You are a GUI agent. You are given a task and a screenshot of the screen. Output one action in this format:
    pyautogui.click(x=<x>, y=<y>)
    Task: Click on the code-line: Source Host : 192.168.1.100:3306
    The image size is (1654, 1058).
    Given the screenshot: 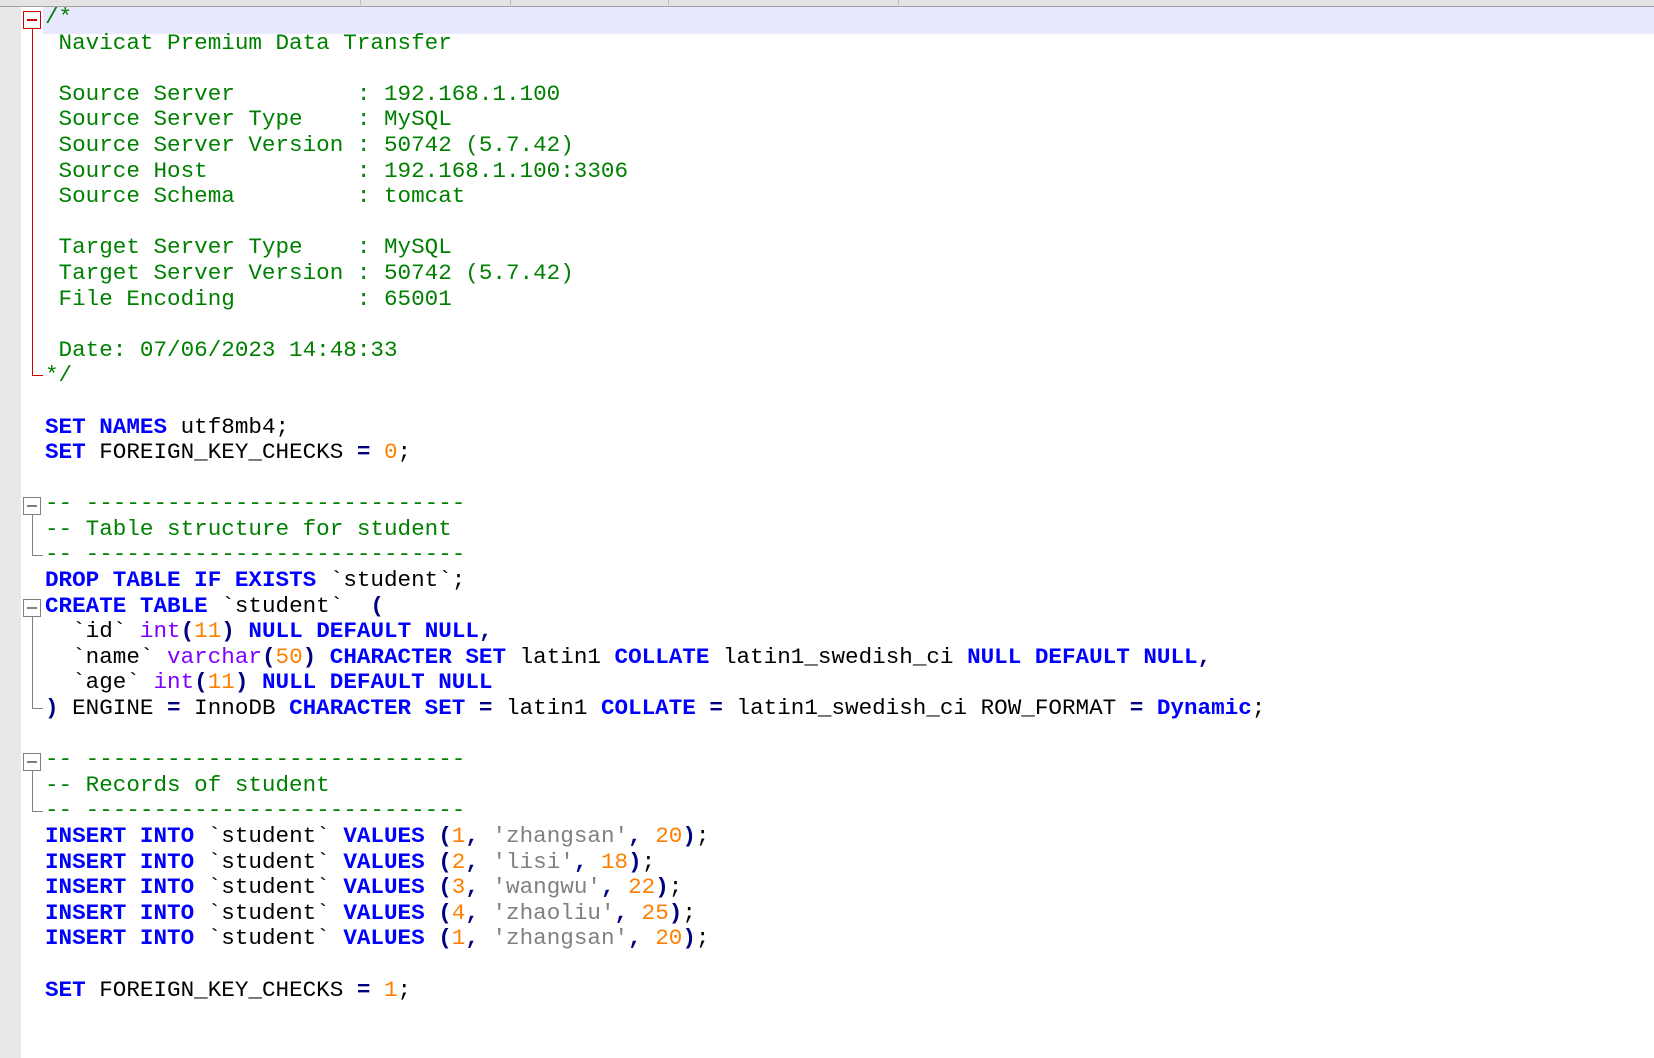 What is the action you would take?
    pyautogui.click(x=655, y=171)
    